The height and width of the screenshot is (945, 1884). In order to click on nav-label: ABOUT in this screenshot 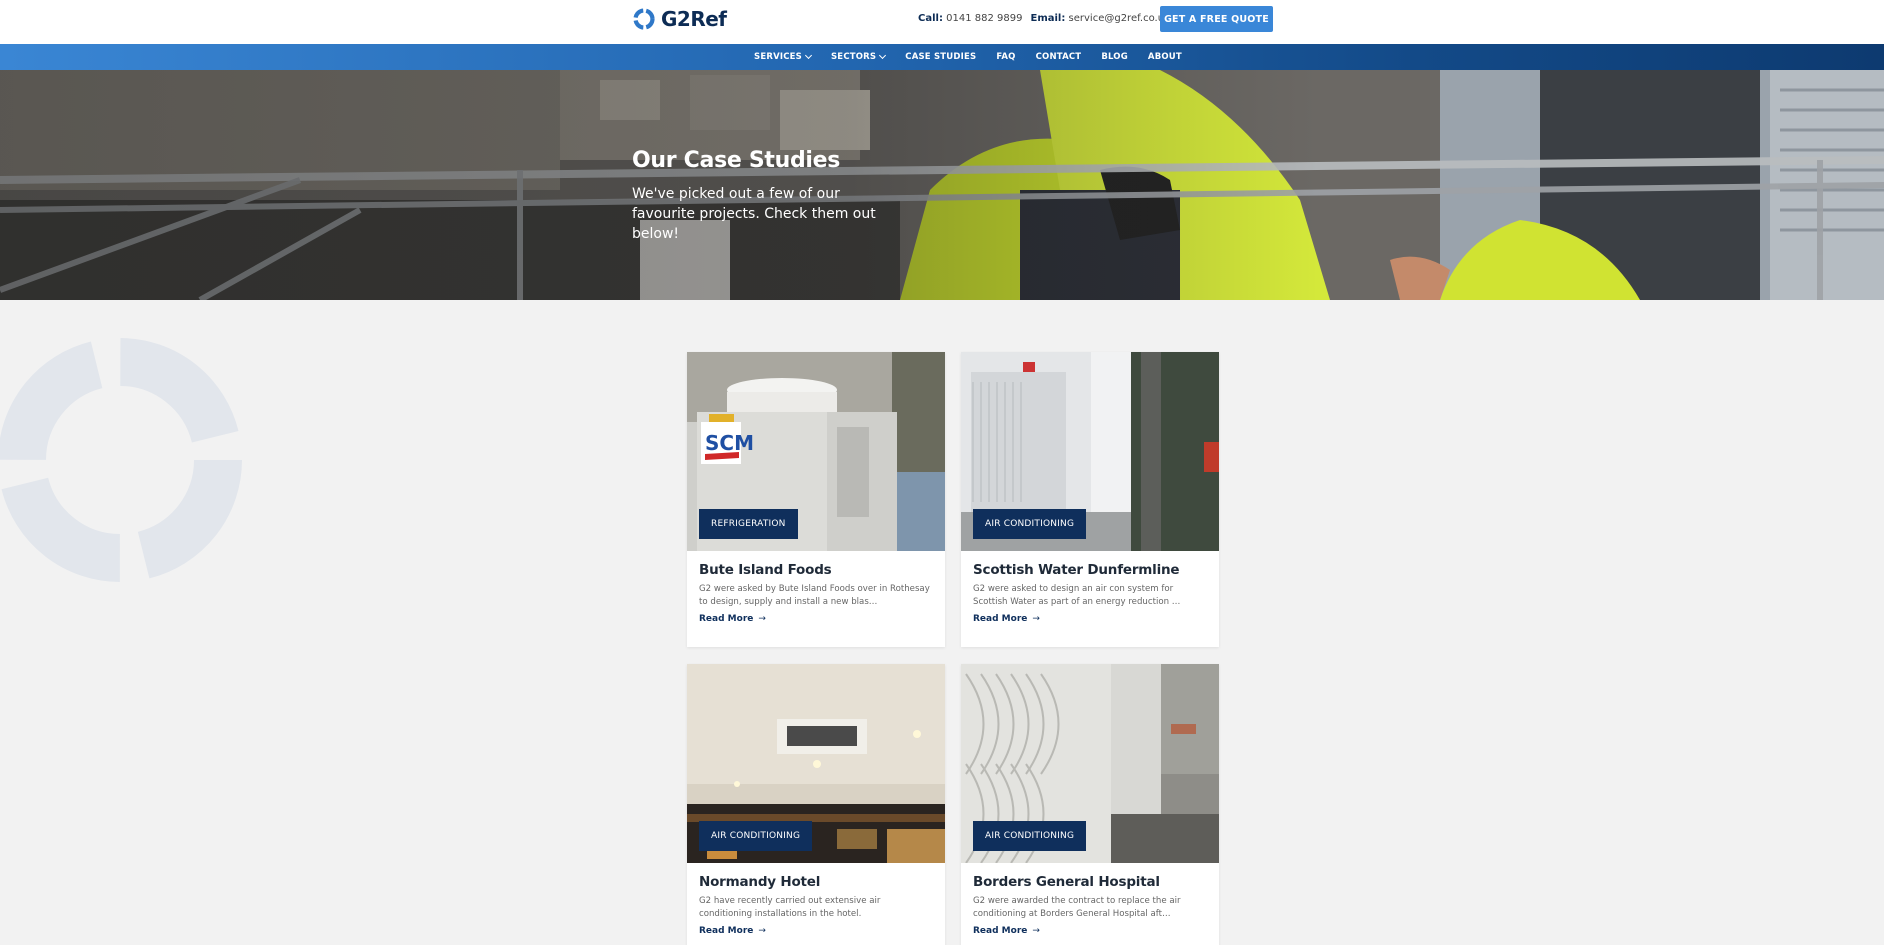, I will do `click(1164, 57)`.